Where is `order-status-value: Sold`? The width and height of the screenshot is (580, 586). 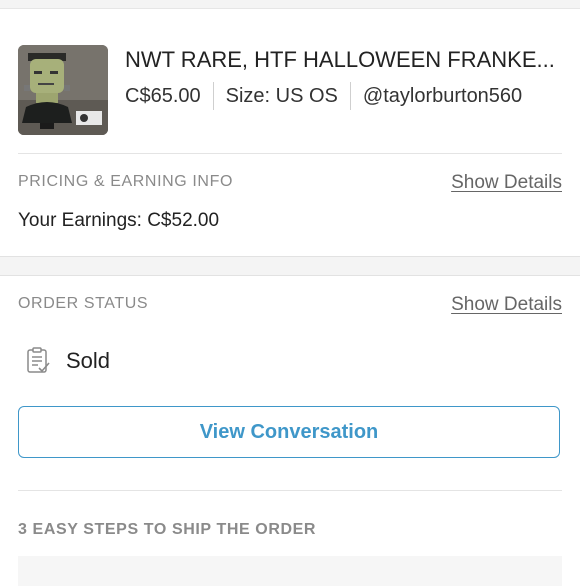
order-status-value: Sold is located at coordinates (88, 360).